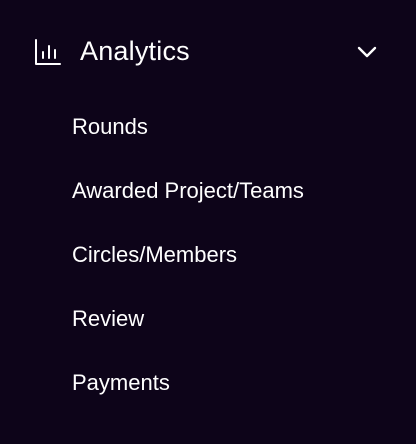  I want to click on sub-item-label: Circles/Members, so click(155, 254).